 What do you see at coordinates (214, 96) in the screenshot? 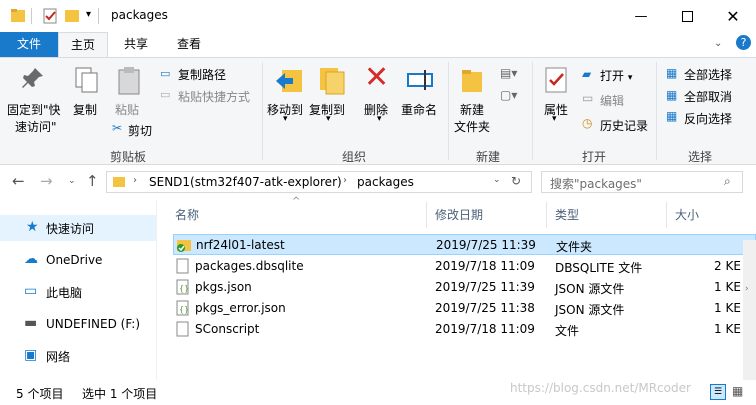
I see `paste-shortcut-button: 粘贴快捷方式` at bounding box center [214, 96].